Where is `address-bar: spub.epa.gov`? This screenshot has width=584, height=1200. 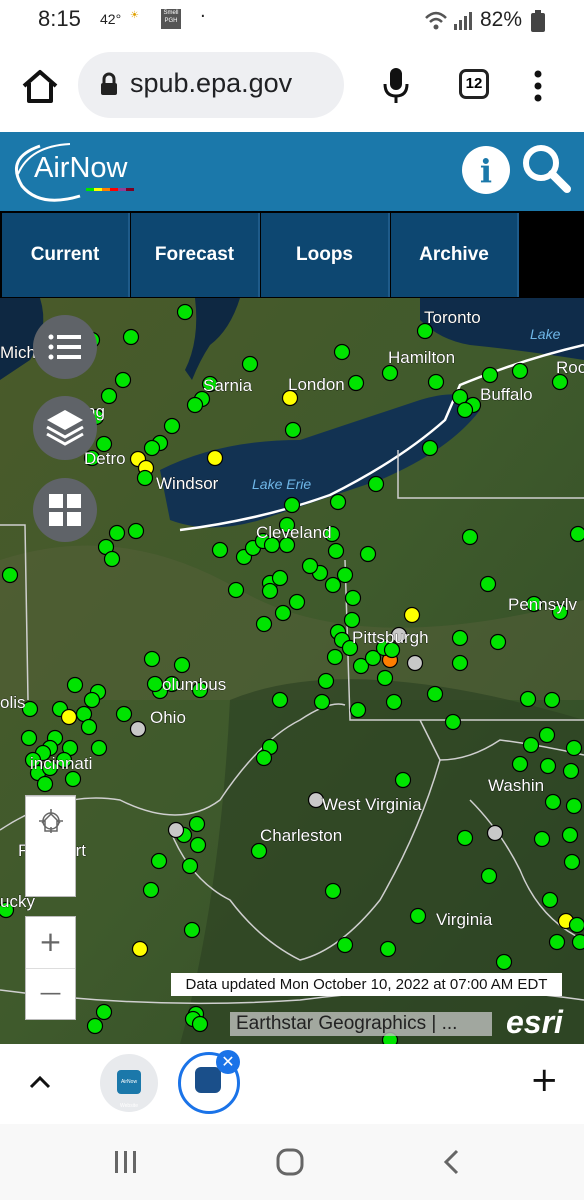
address-bar: spub.epa.gov is located at coordinates (211, 85).